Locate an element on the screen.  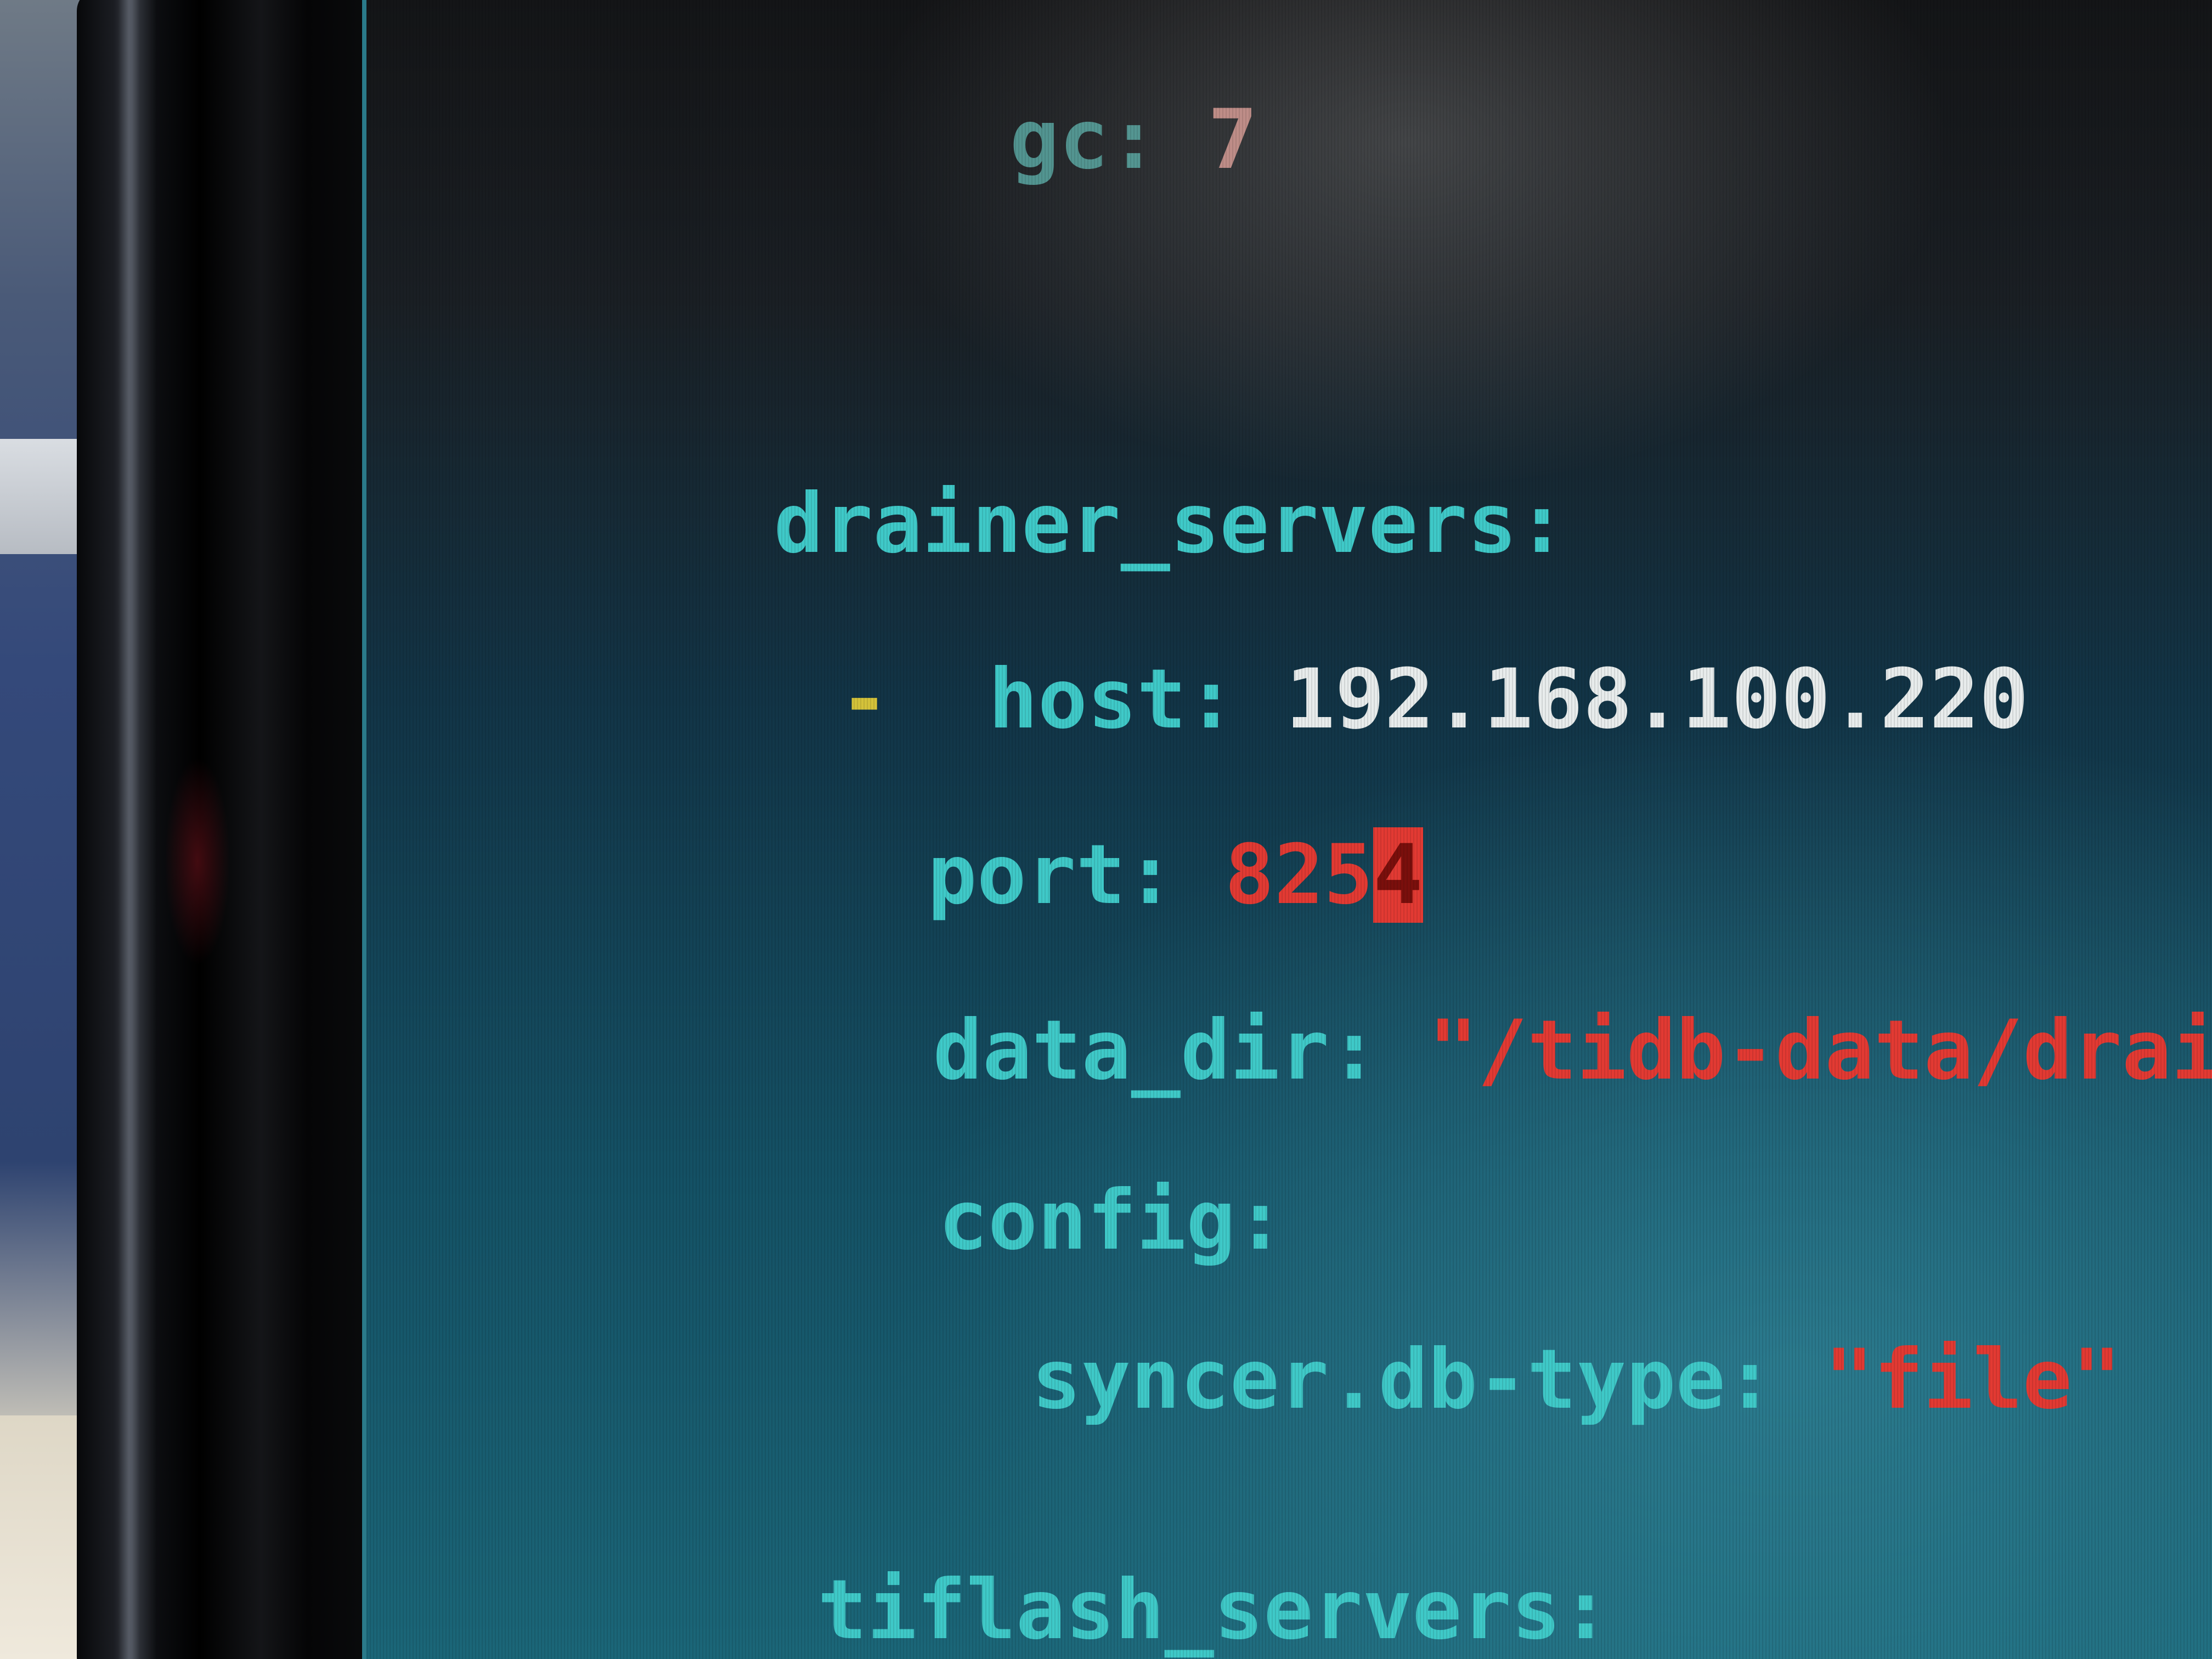
line-data-dir: data_dir: "/tidb-data/drainer" is located at coordinates (1375, 1010).